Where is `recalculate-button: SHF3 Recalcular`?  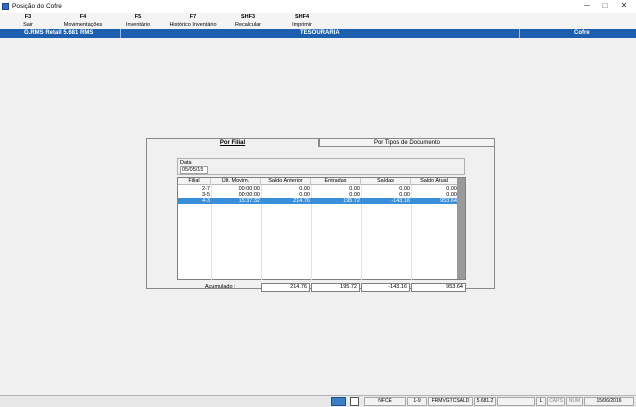
recalculate-button: SHF3 Recalcular is located at coordinates (248, 21).